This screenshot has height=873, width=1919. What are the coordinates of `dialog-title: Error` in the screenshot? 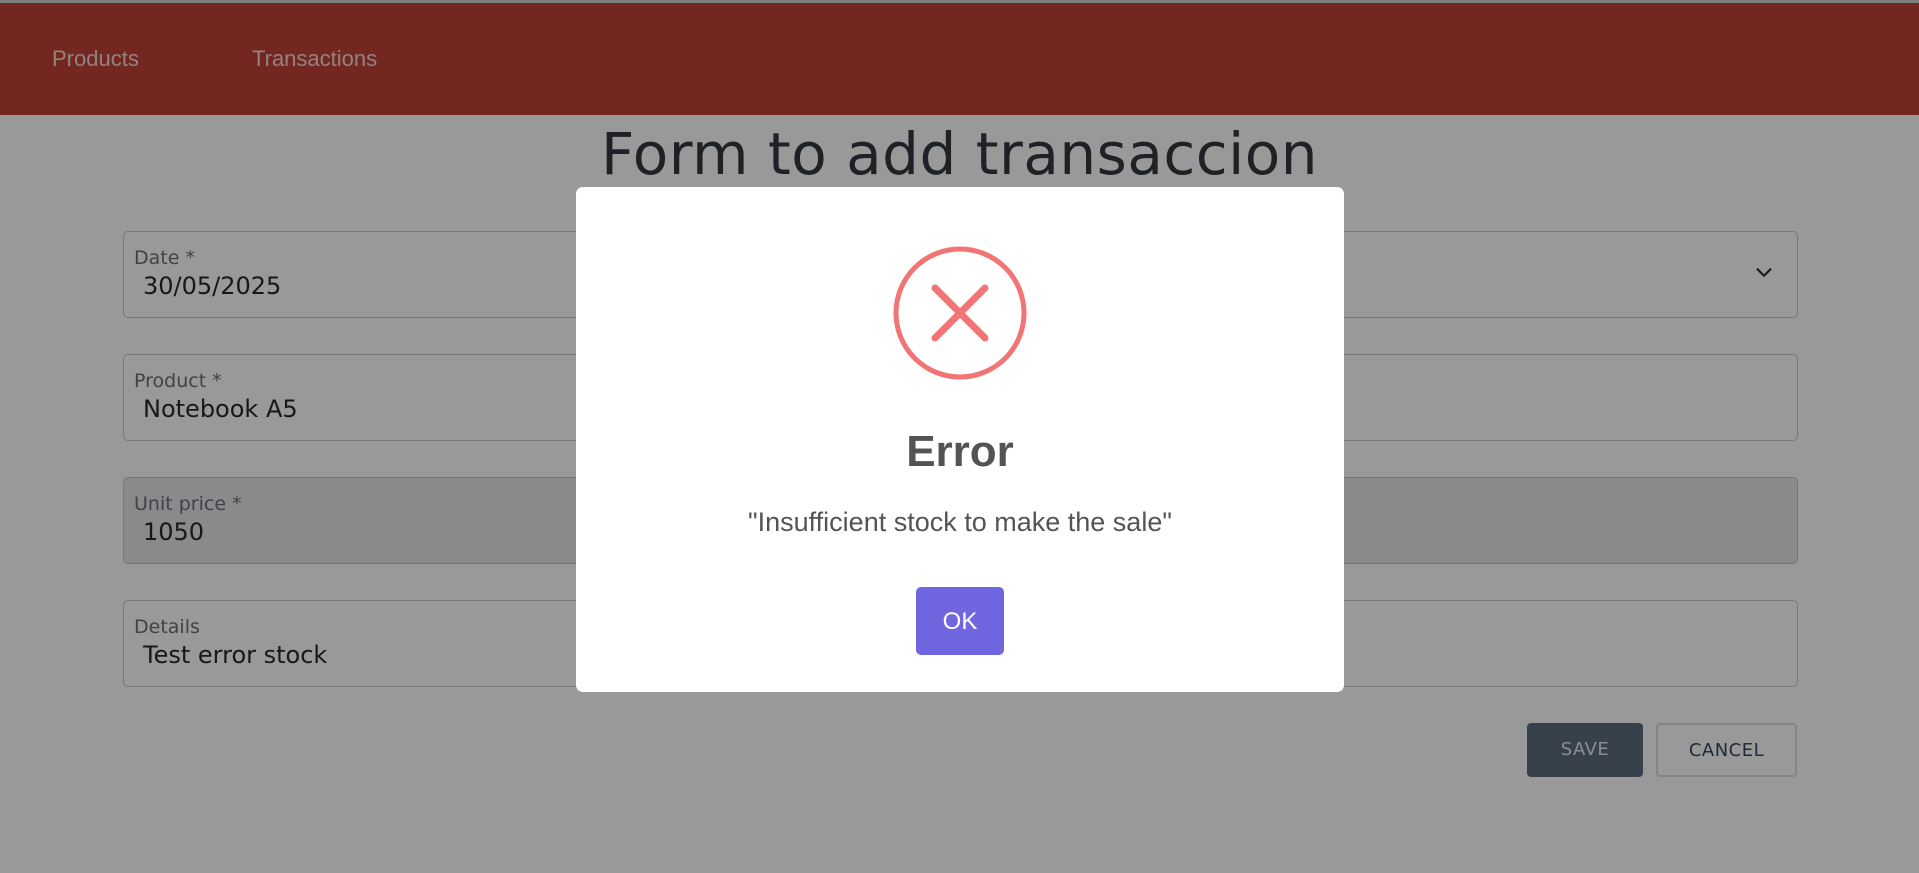 It's located at (960, 451).